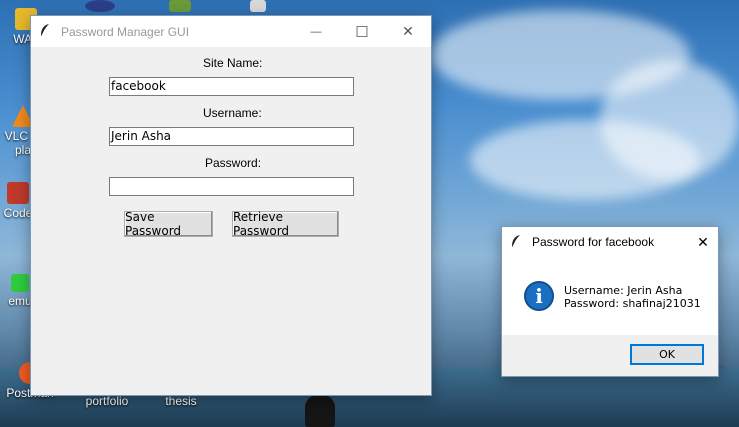 This screenshot has width=739, height=427. I want to click on close-button: ✕, so click(408, 31).